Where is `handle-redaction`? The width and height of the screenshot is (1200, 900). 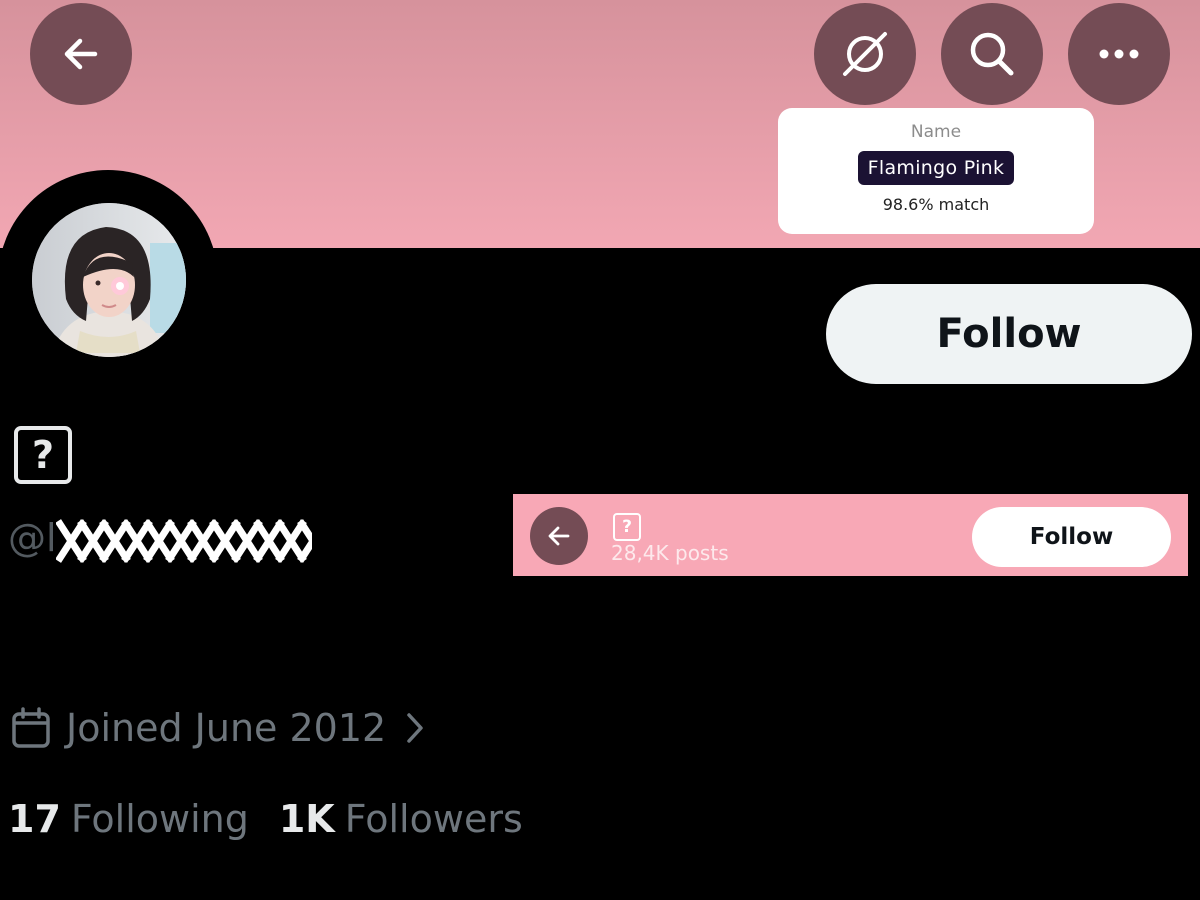 handle-redaction is located at coordinates (184, 541).